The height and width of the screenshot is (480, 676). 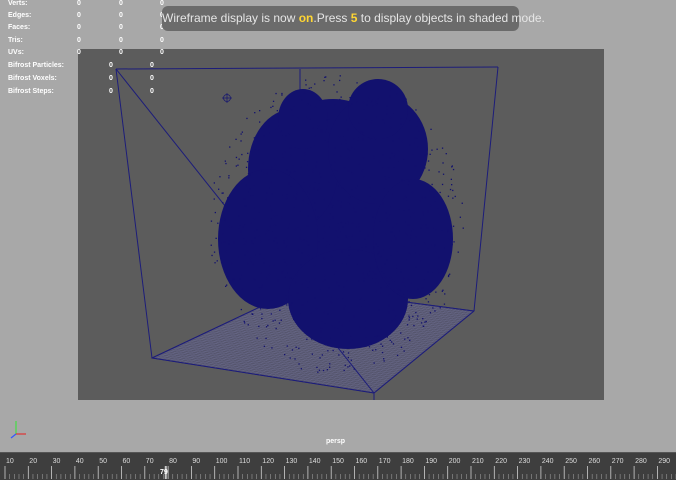 I want to click on timeline-tick-label: 270, so click(x=618, y=461).